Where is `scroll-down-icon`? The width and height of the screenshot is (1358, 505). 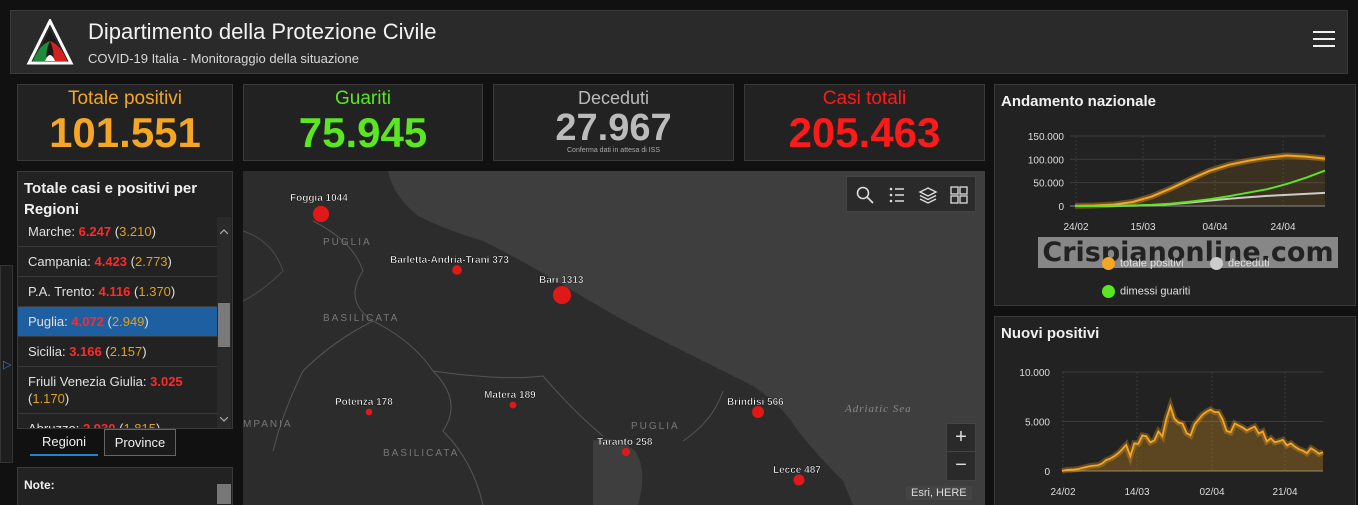
scroll-down-icon is located at coordinates (224, 419).